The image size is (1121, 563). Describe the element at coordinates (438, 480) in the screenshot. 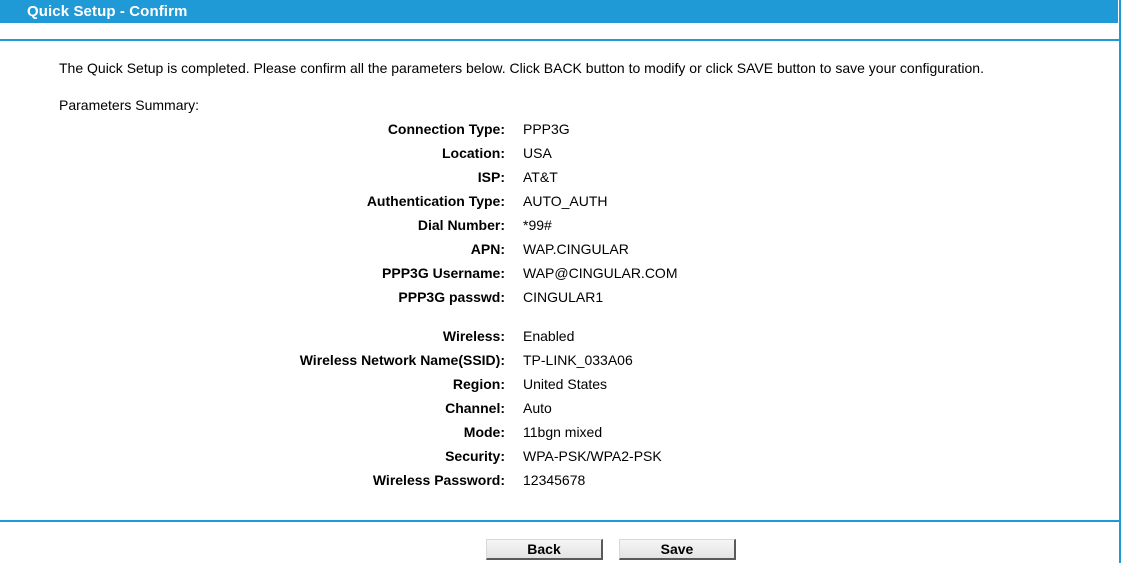

I see `param-label: Wireless Password:` at that location.